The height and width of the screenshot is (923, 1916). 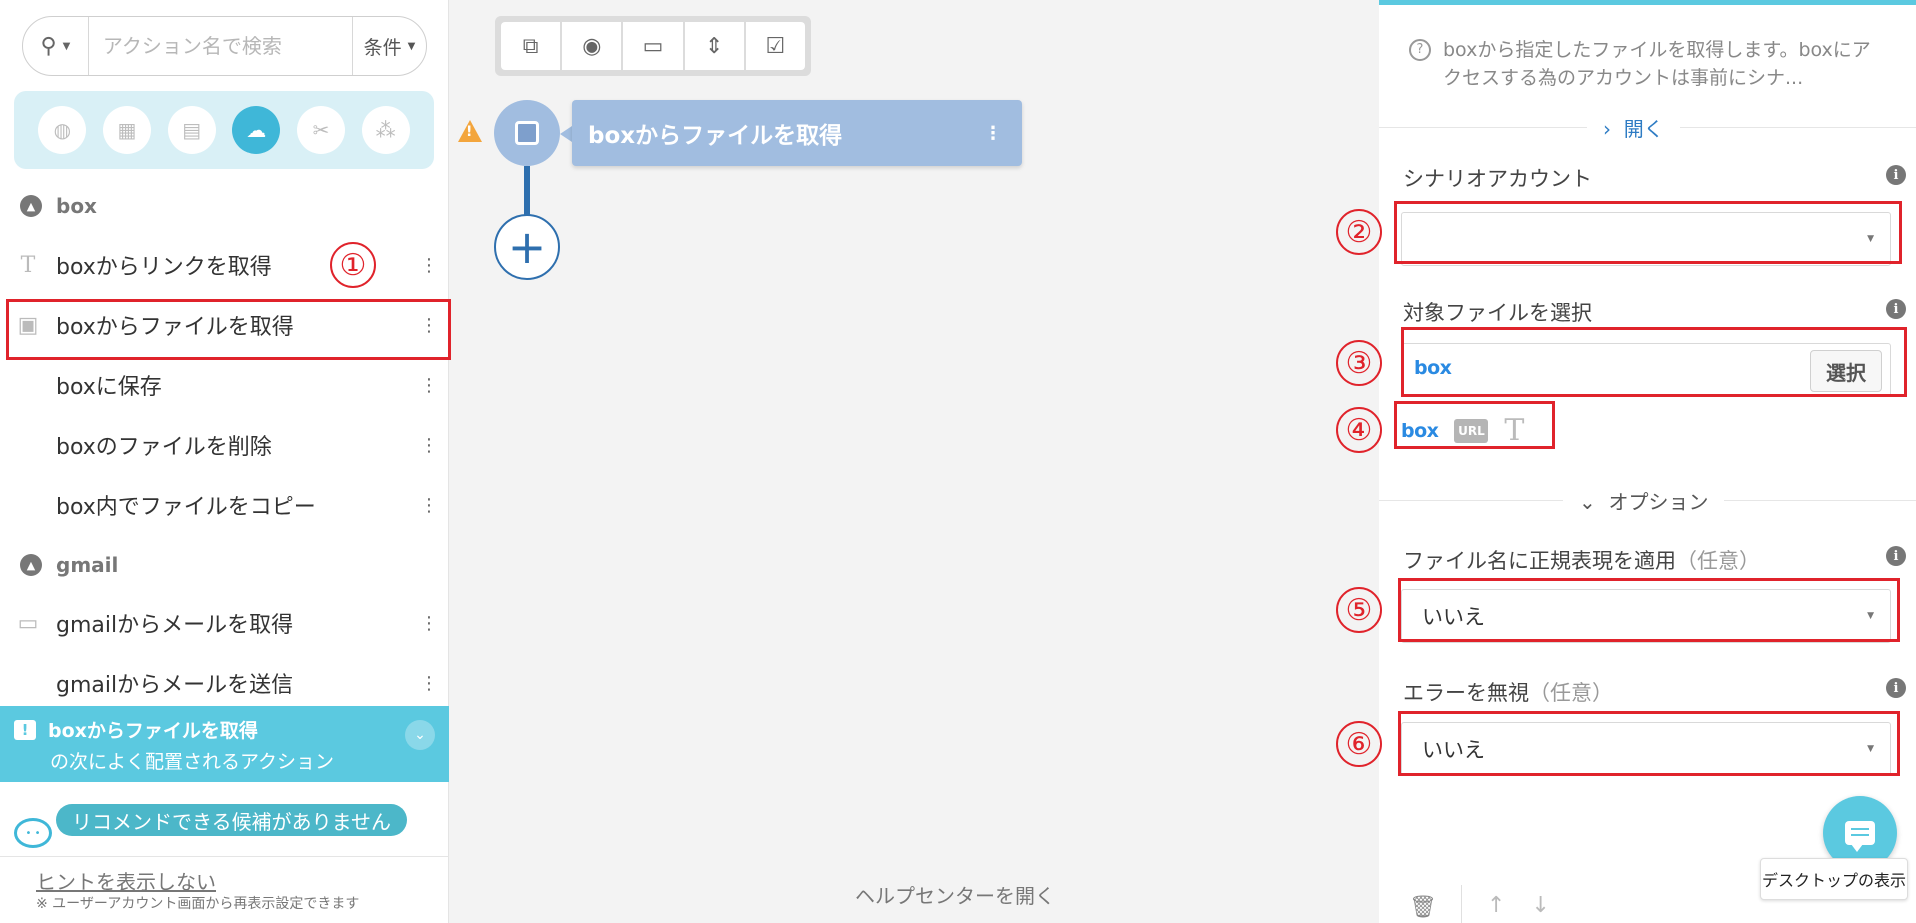 I want to click on category-blocks: ⁂, so click(x=385, y=130).